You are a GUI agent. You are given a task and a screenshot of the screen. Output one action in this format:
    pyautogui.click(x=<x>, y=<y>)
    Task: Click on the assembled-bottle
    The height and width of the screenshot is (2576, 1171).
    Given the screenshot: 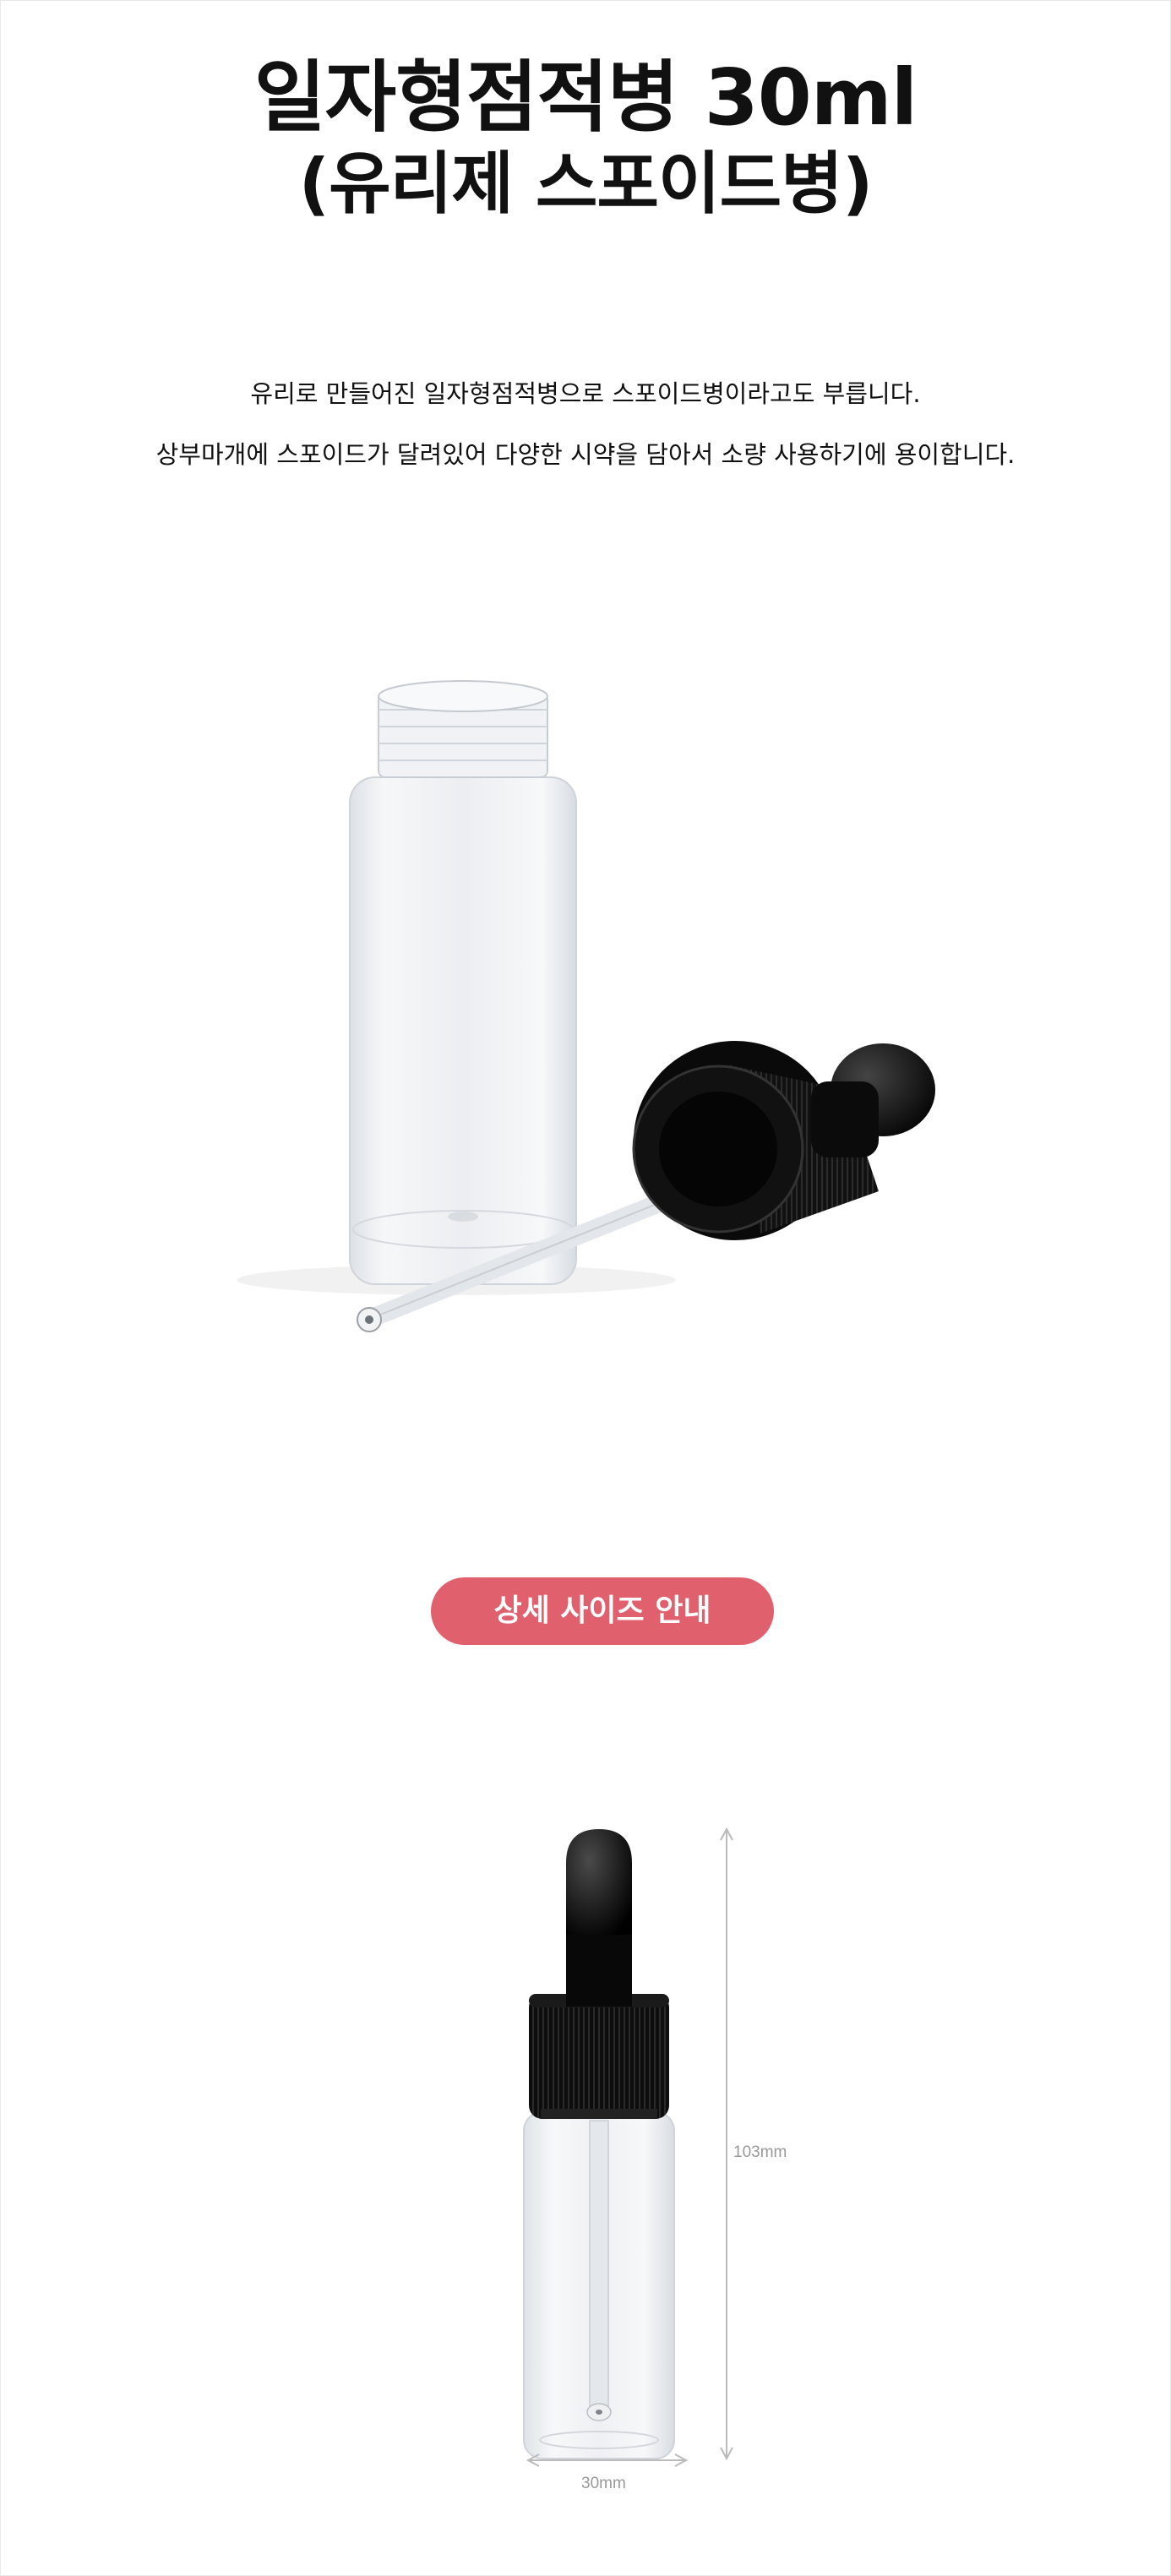 What is the action you would take?
    pyautogui.click(x=599, y=2144)
    